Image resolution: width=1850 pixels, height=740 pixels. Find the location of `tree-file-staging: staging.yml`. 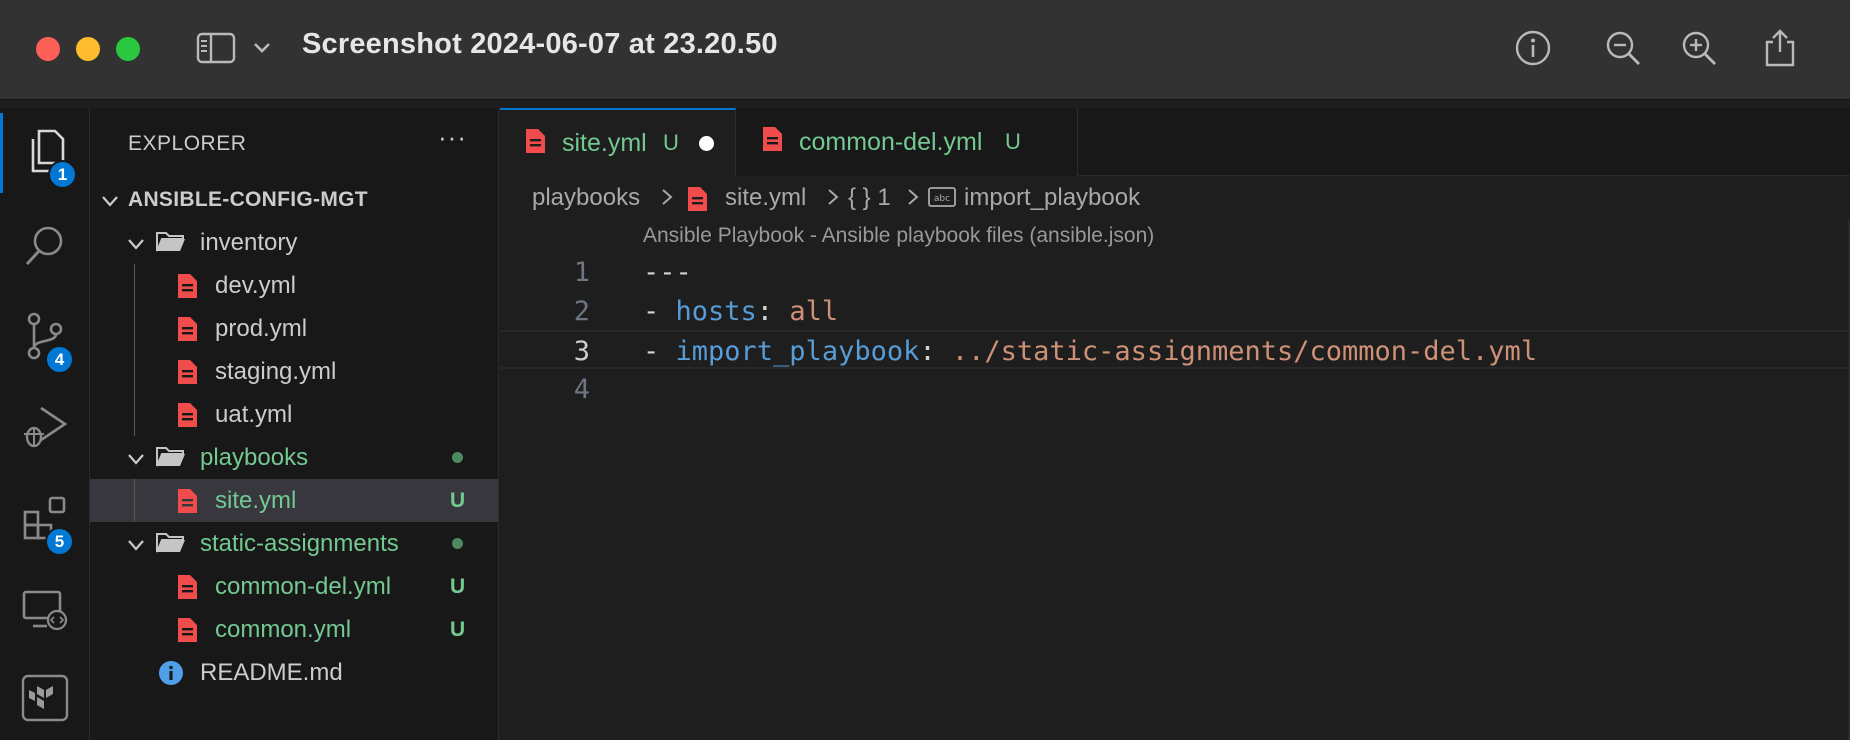

tree-file-staging: staging.yml is located at coordinates (294, 371).